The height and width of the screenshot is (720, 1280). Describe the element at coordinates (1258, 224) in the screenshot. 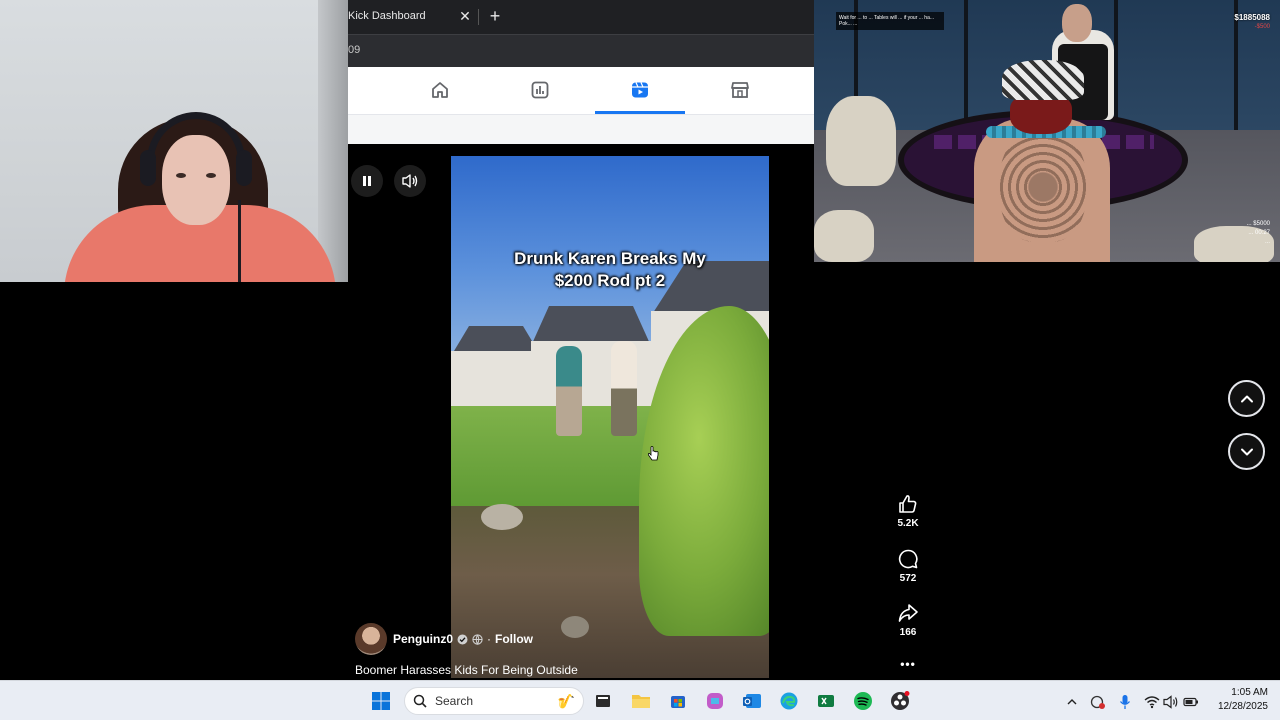

I see `hud-bet-line: ... $5000` at that location.